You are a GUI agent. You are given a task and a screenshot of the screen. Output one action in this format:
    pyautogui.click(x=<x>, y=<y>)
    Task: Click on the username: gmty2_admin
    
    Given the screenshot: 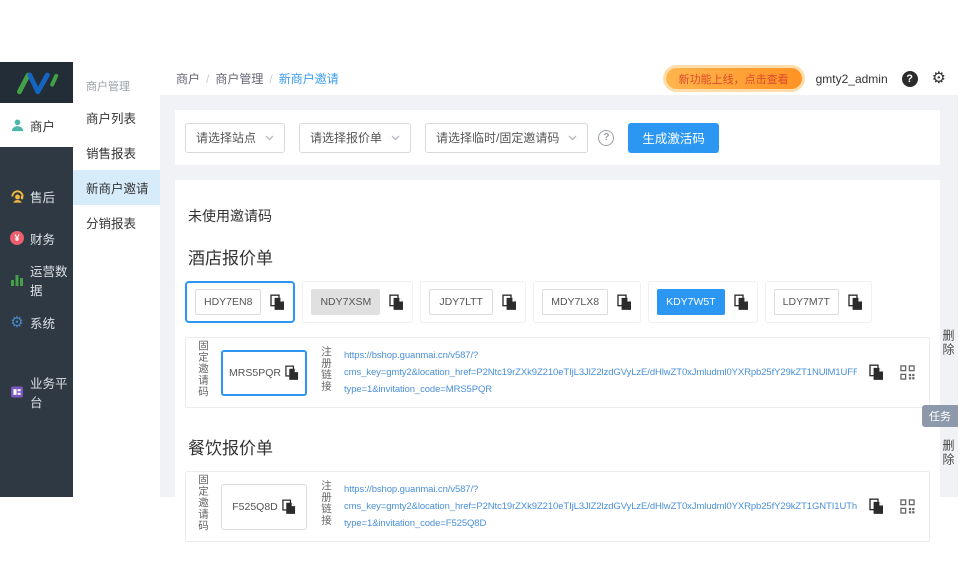 What is the action you would take?
    pyautogui.click(x=852, y=79)
    